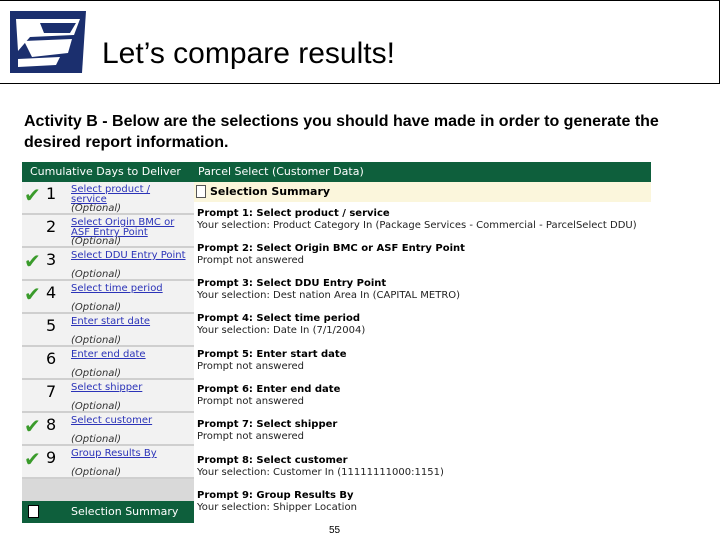 This screenshot has width=720, height=540. I want to click on prompt-result-title: Prompt 3: Select DDU Entry Point, so click(292, 283).